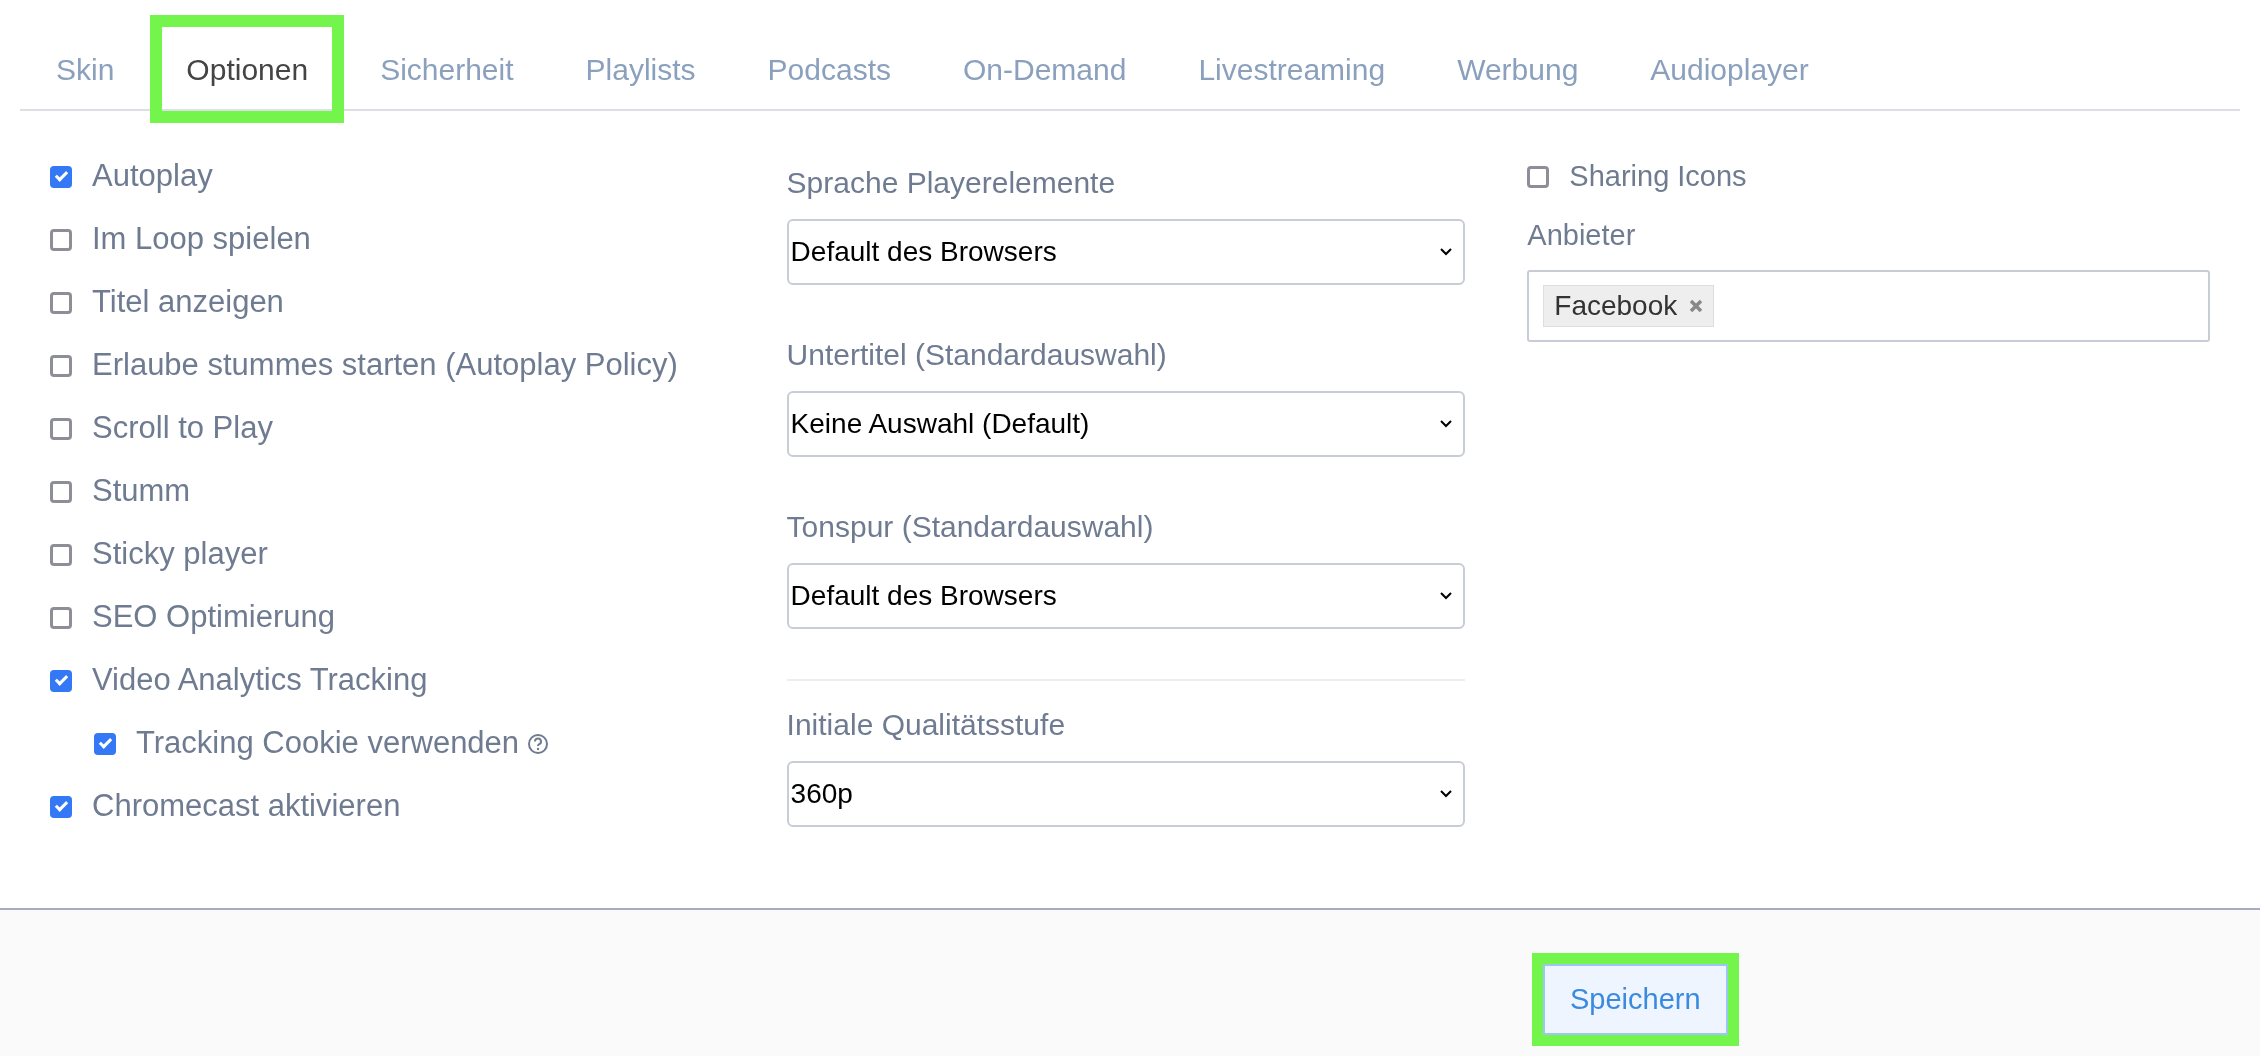  I want to click on option-label: Scroll to Play, so click(182, 428).